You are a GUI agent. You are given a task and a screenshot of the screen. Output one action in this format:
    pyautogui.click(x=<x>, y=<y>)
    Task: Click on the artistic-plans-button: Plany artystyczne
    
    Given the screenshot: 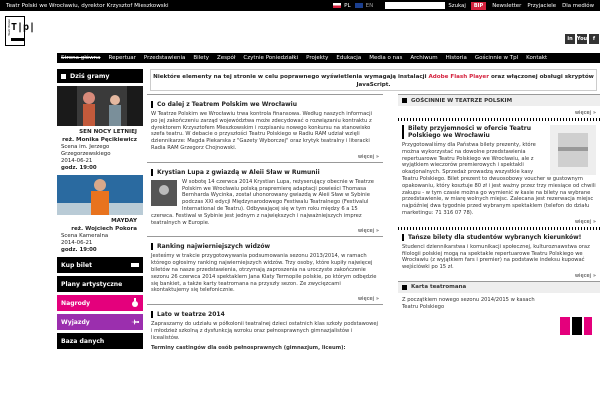 What is the action you would take?
    pyautogui.click(x=100, y=284)
    